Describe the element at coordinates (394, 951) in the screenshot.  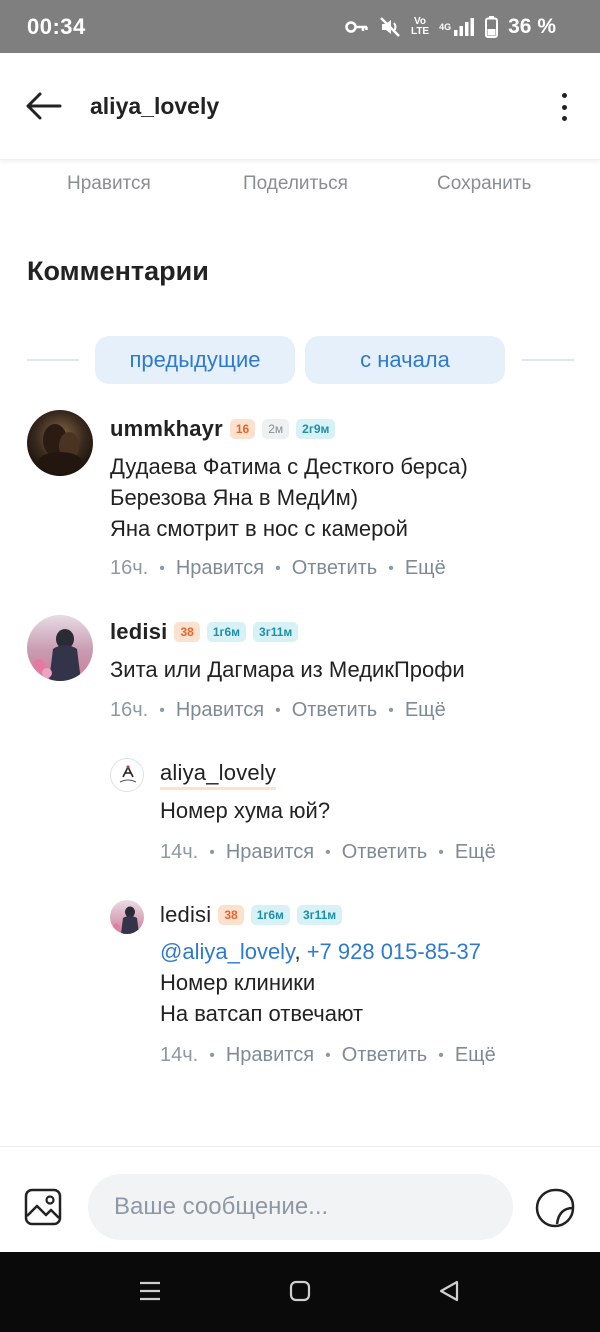
I see `phone-link: +7 928 015-85-37` at that location.